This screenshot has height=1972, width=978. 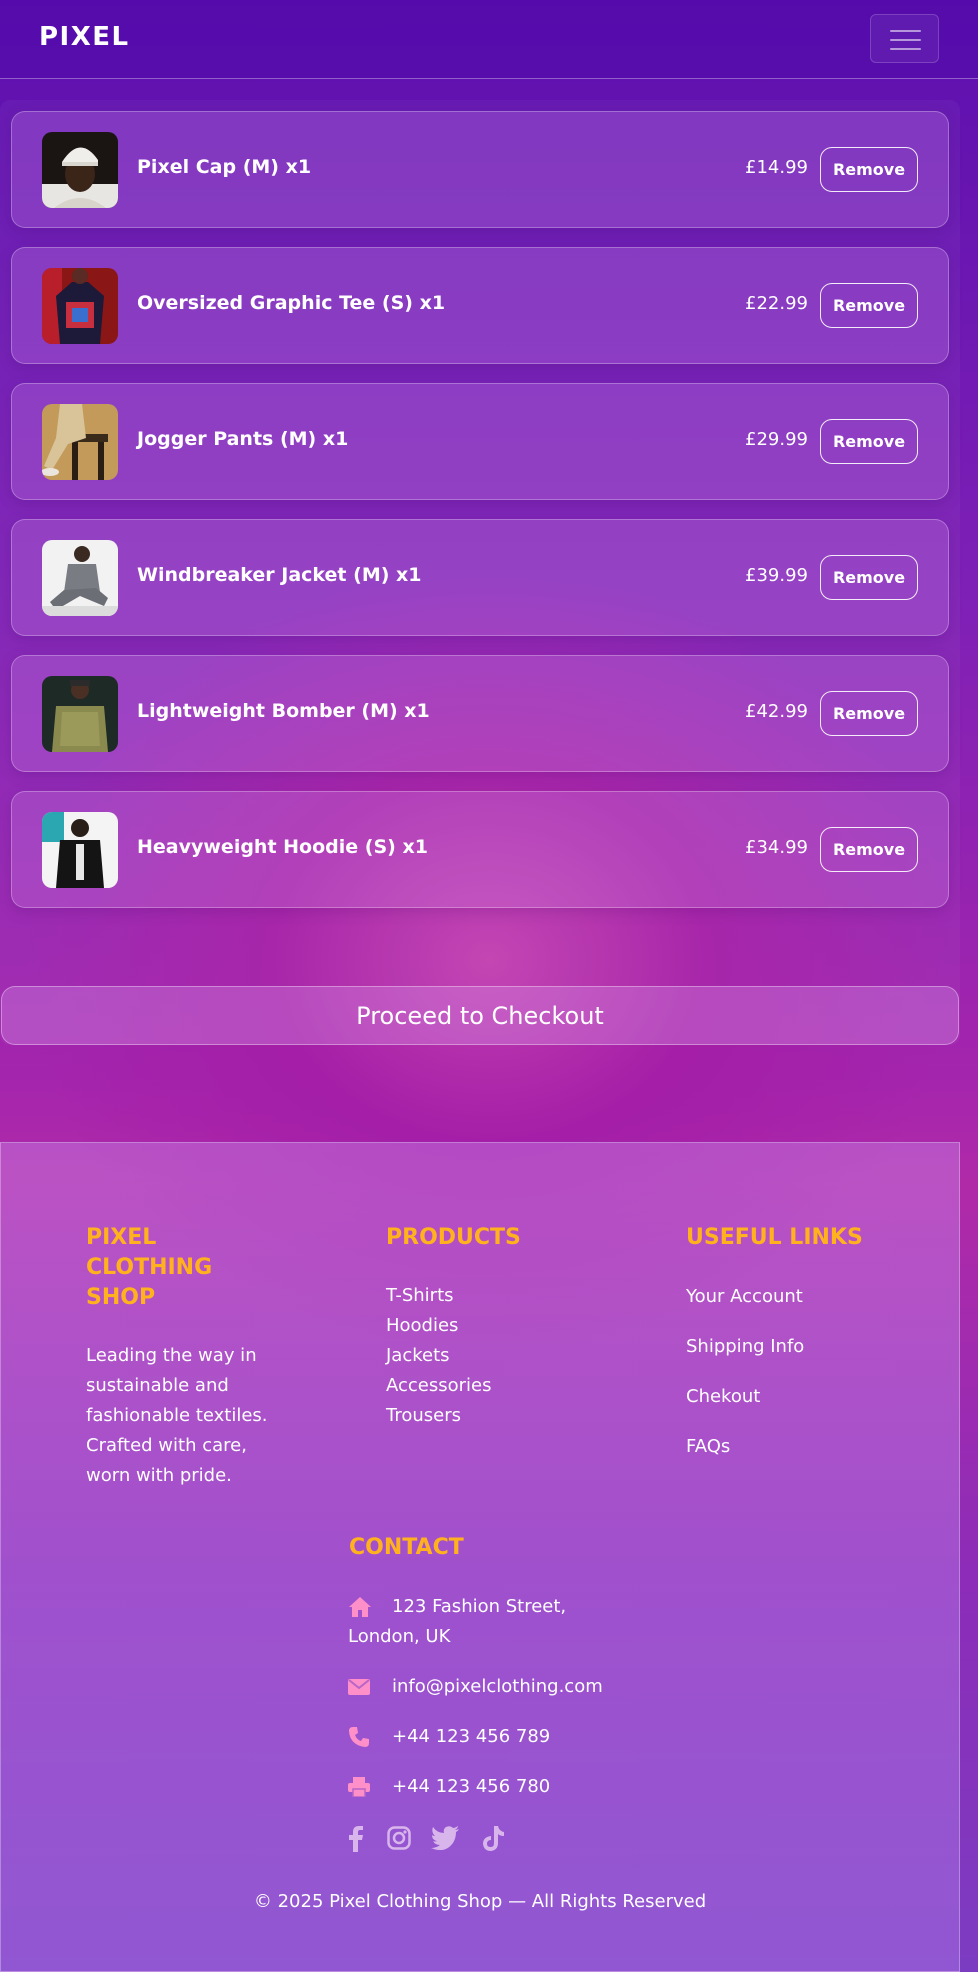 What do you see at coordinates (904, 38) in the screenshot?
I see `menu-toggle-button` at bounding box center [904, 38].